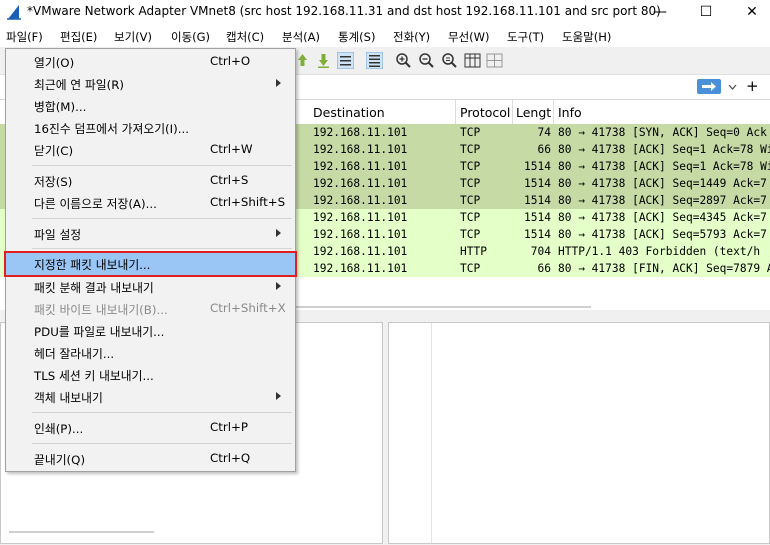 This screenshot has width=770, height=545. What do you see at coordinates (472, 60) in the screenshot?
I see `resize-columns-icon` at bounding box center [472, 60].